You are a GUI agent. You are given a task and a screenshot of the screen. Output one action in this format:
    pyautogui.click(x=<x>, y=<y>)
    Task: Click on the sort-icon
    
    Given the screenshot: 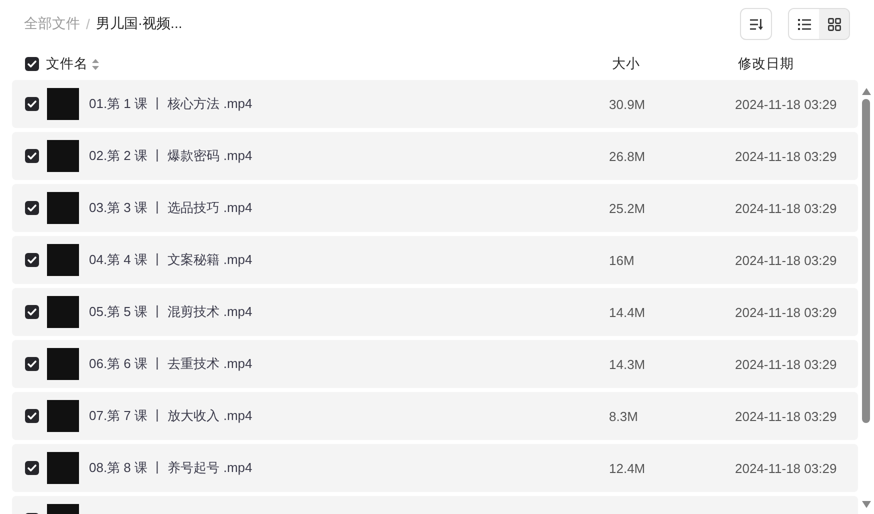 What is the action you would take?
    pyautogui.click(x=95, y=64)
    